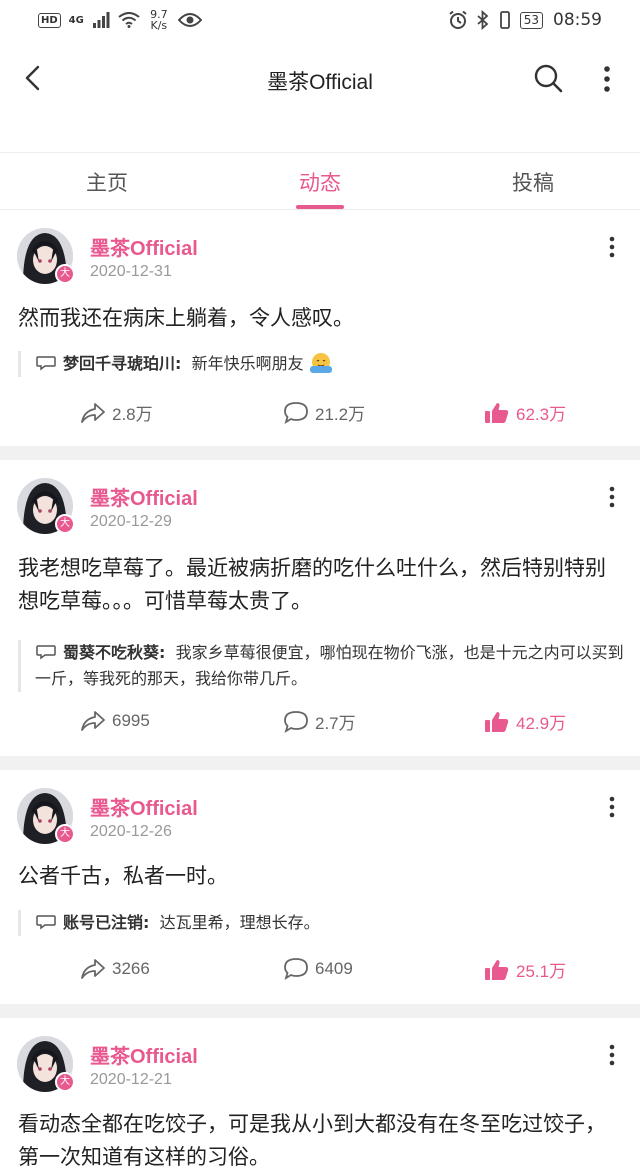 The image size is (640, 1175). I want to click on comment-text: 达瓦里希，理想长存。, so click(239, 922).